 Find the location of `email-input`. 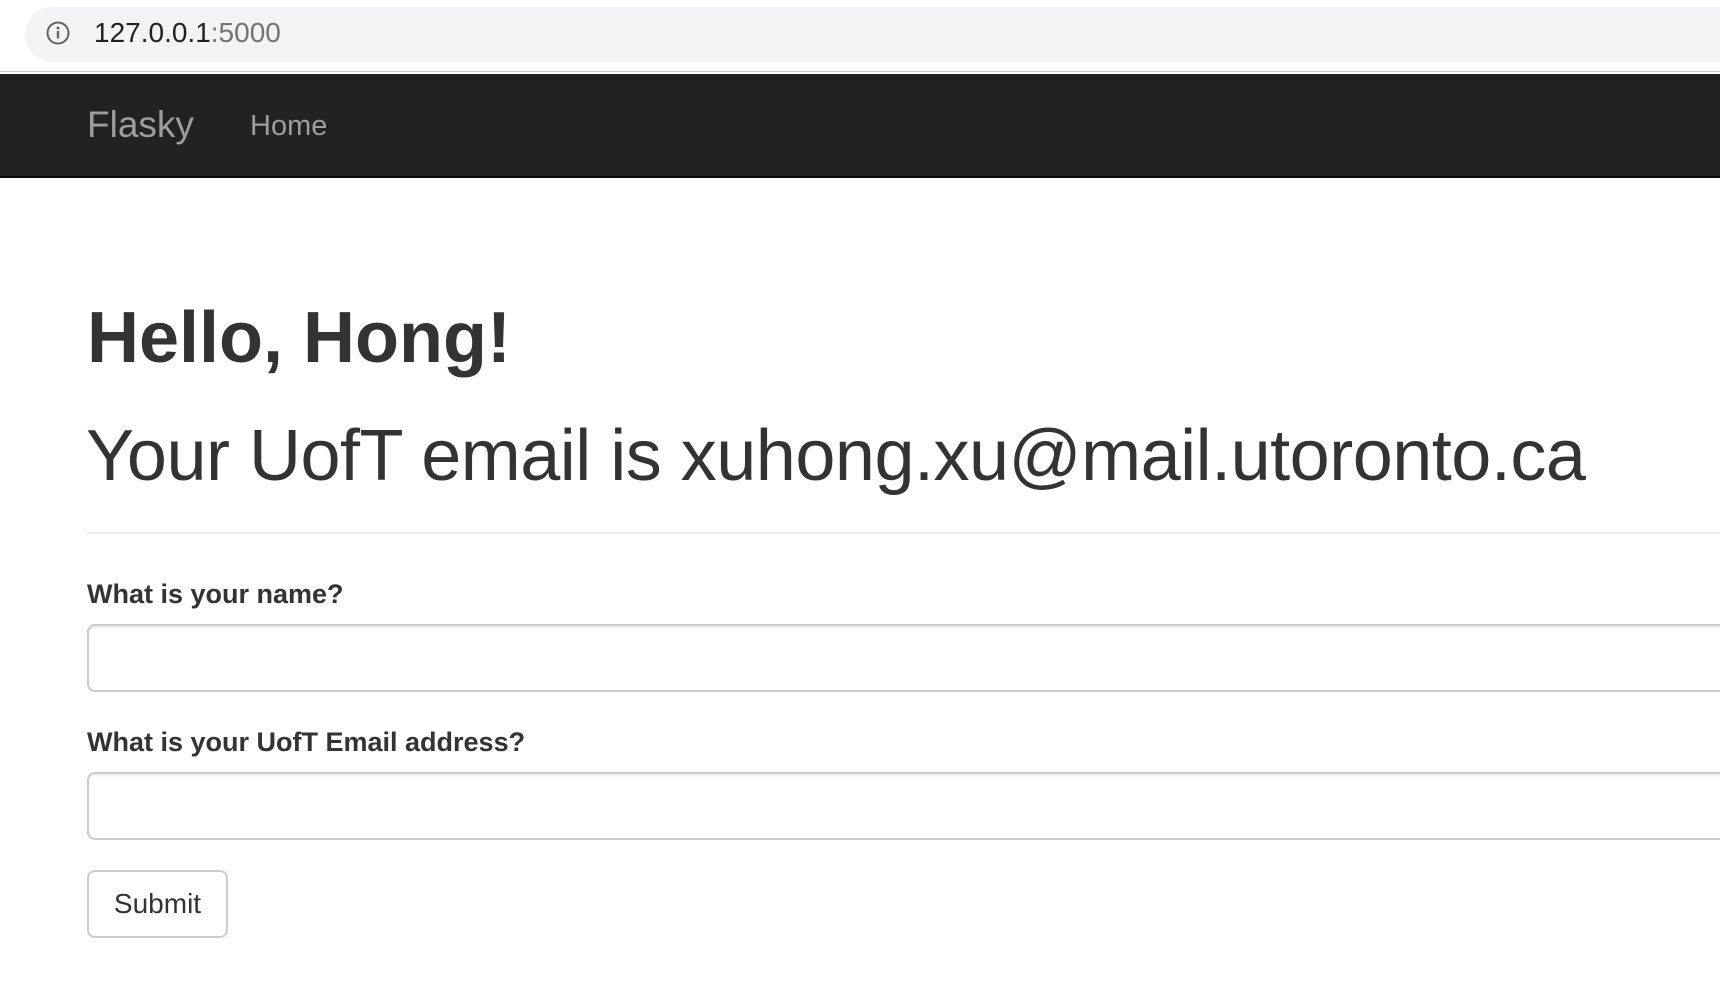

email-input is located at coordinates (903, 806).